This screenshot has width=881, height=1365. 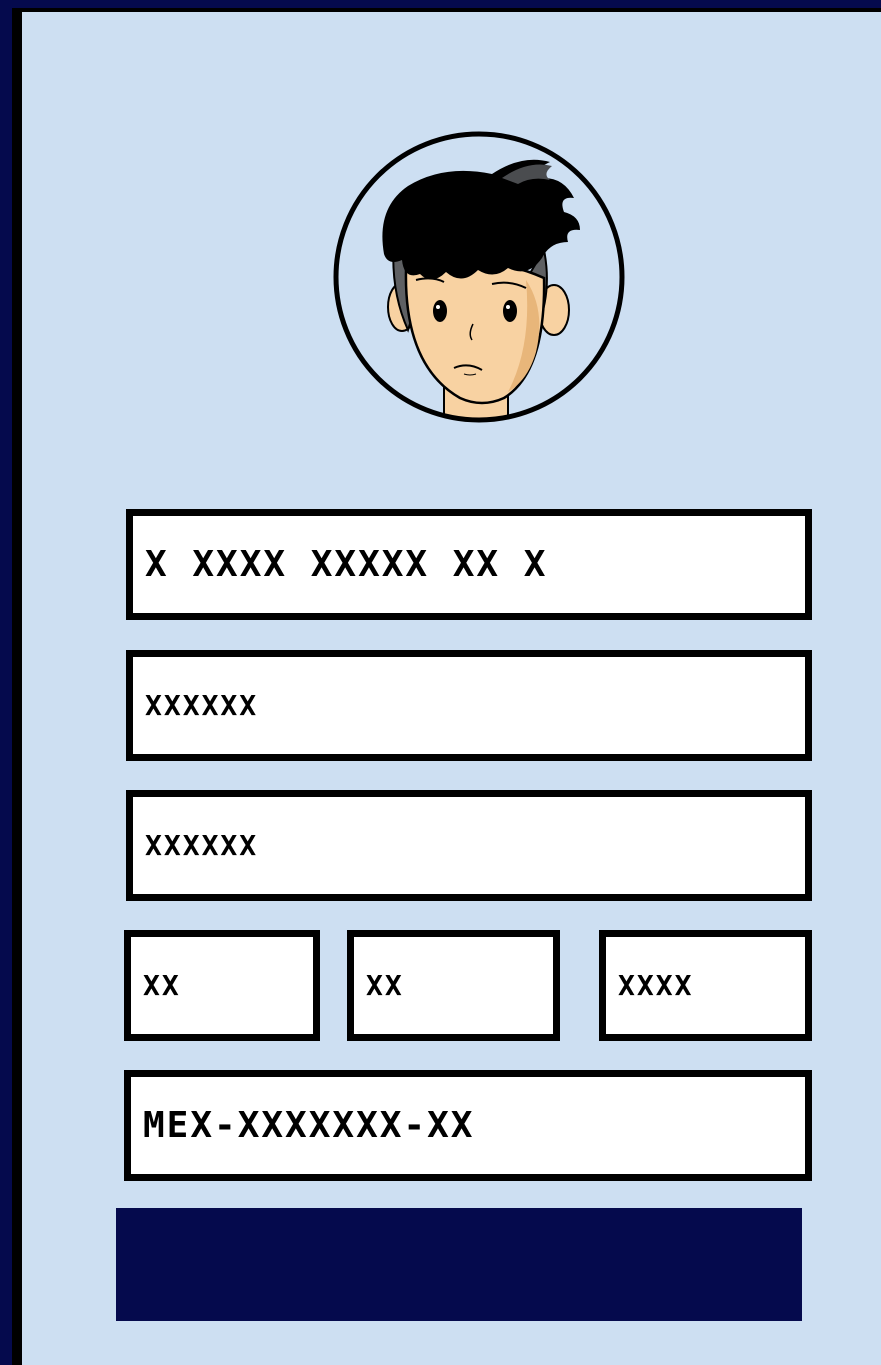 What do you see at coordinates (346, 564) in the screenshot?
I see `full-name-value: X XXXX XXXXX XX X` at bounding box center [346, 564].